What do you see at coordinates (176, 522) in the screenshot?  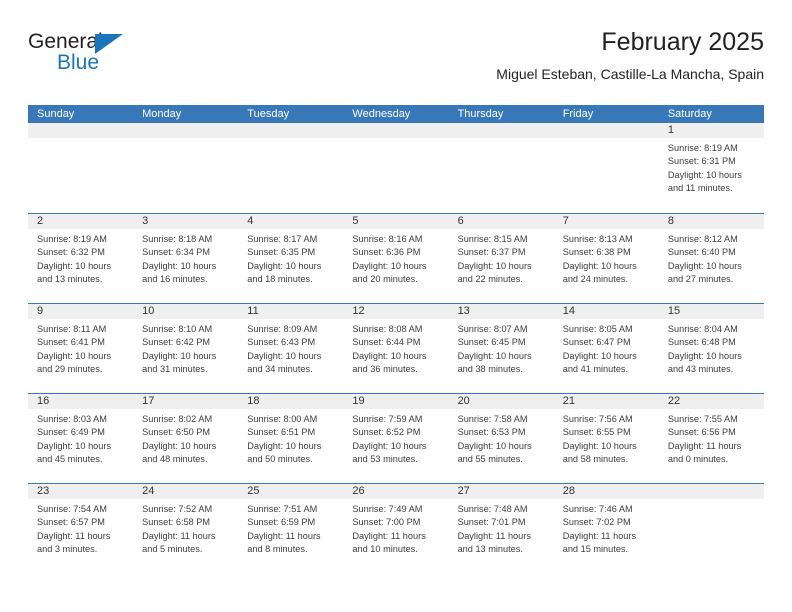 I see `day-detail-line: Sunset: 6:58 PM` at bounding box center [176, 522].